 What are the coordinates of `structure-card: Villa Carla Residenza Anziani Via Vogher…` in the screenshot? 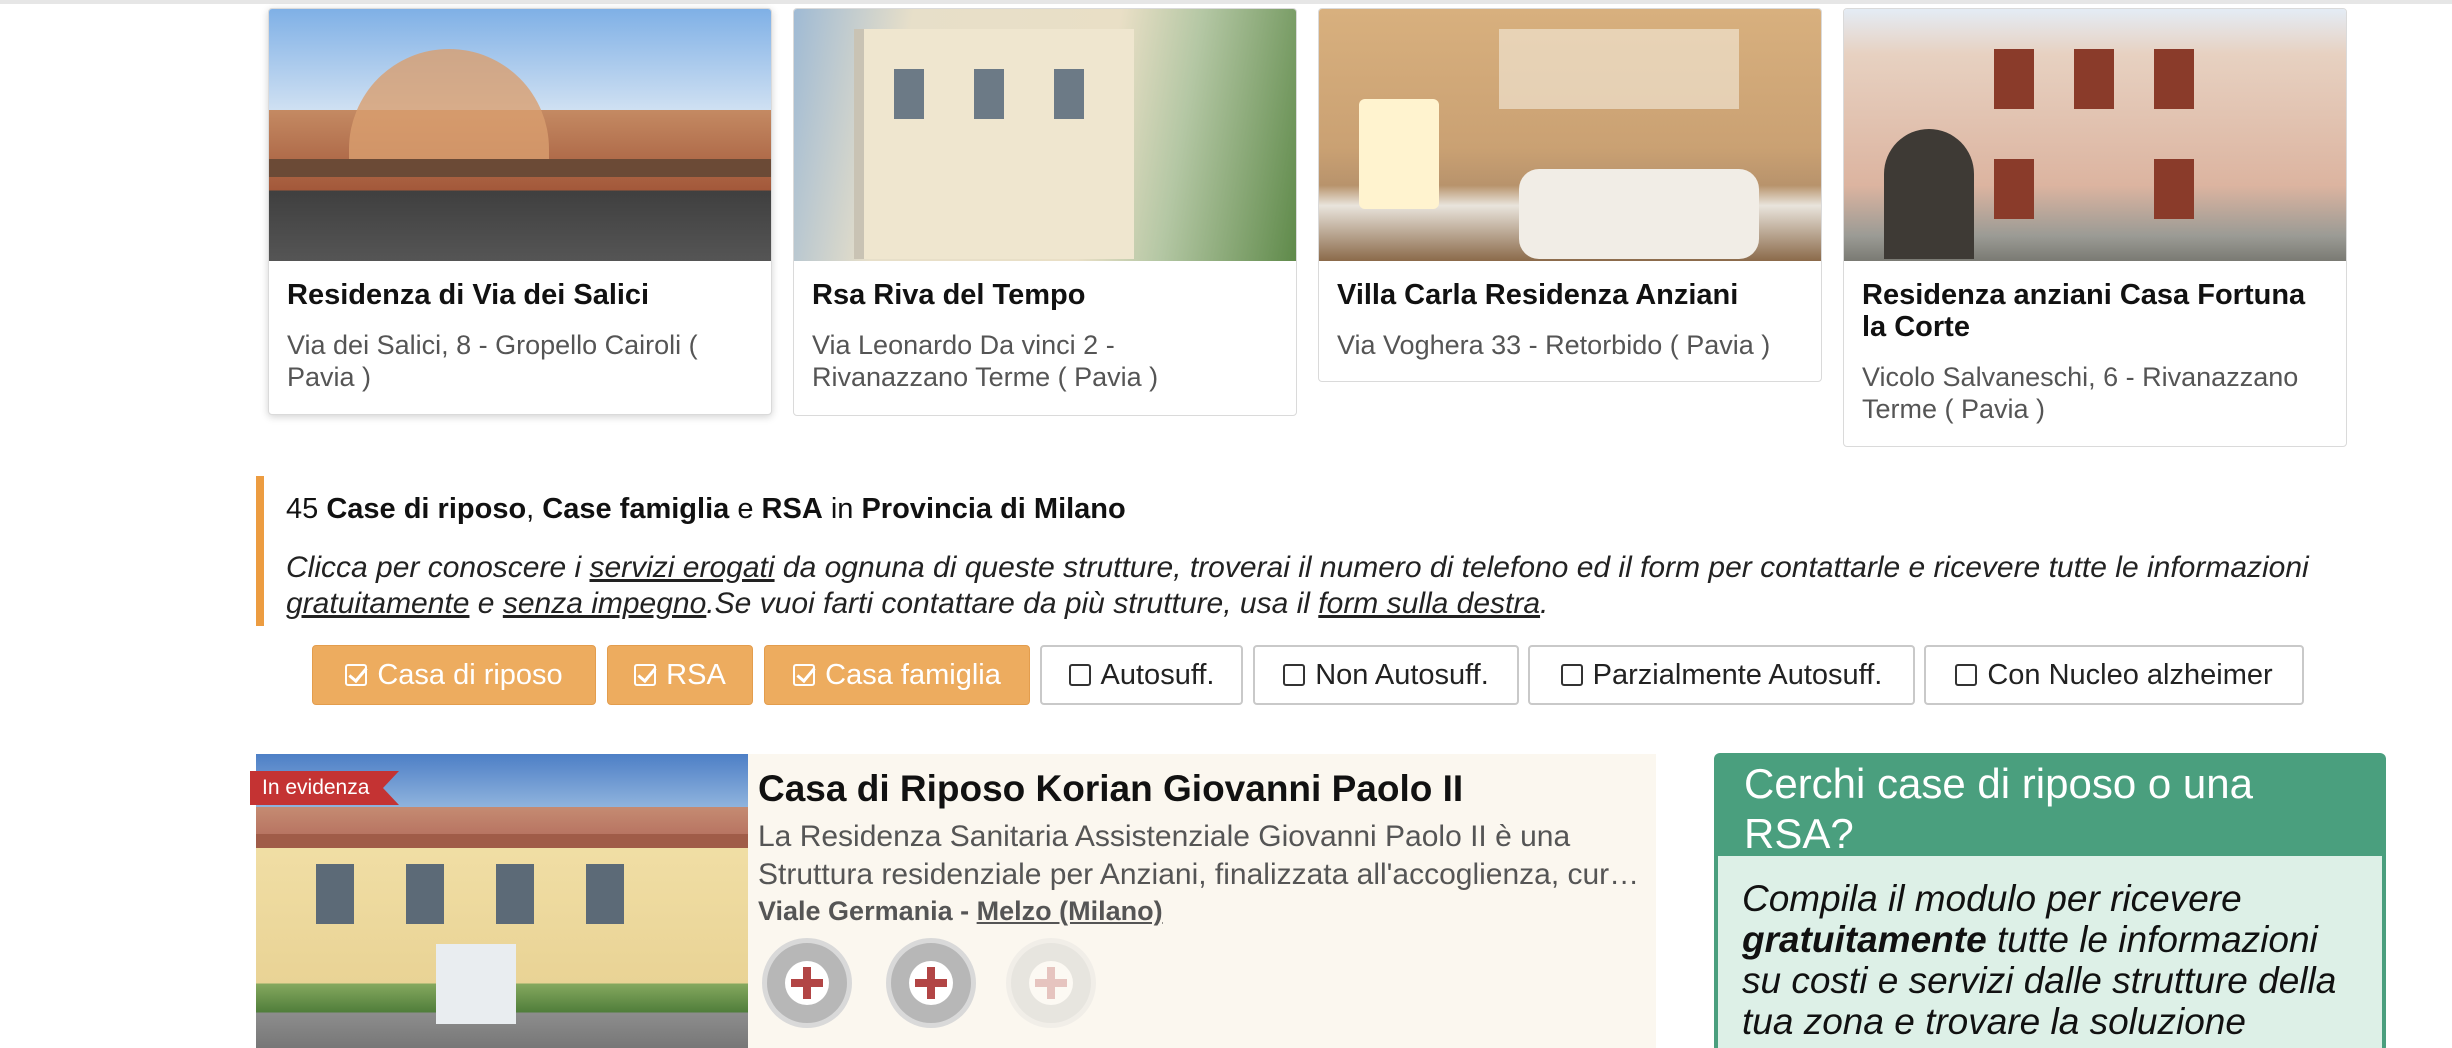 It's located at (1570, 195).